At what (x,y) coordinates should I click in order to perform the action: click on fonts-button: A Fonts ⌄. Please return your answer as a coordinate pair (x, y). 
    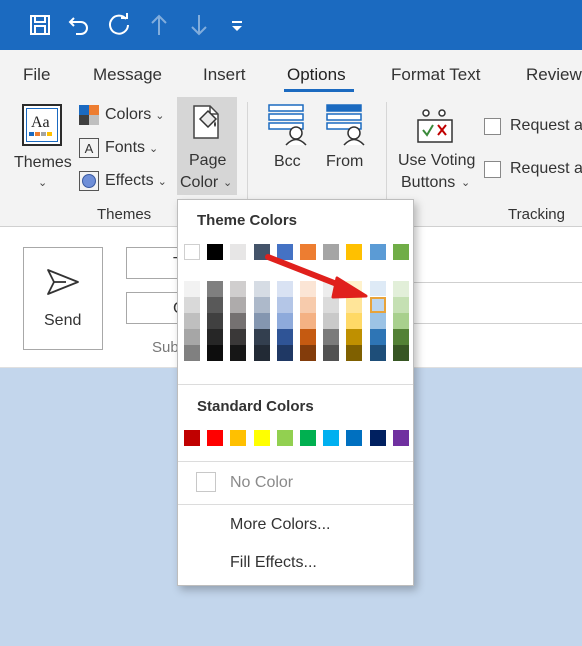
    Looking at the image, I should click on (118, 148).